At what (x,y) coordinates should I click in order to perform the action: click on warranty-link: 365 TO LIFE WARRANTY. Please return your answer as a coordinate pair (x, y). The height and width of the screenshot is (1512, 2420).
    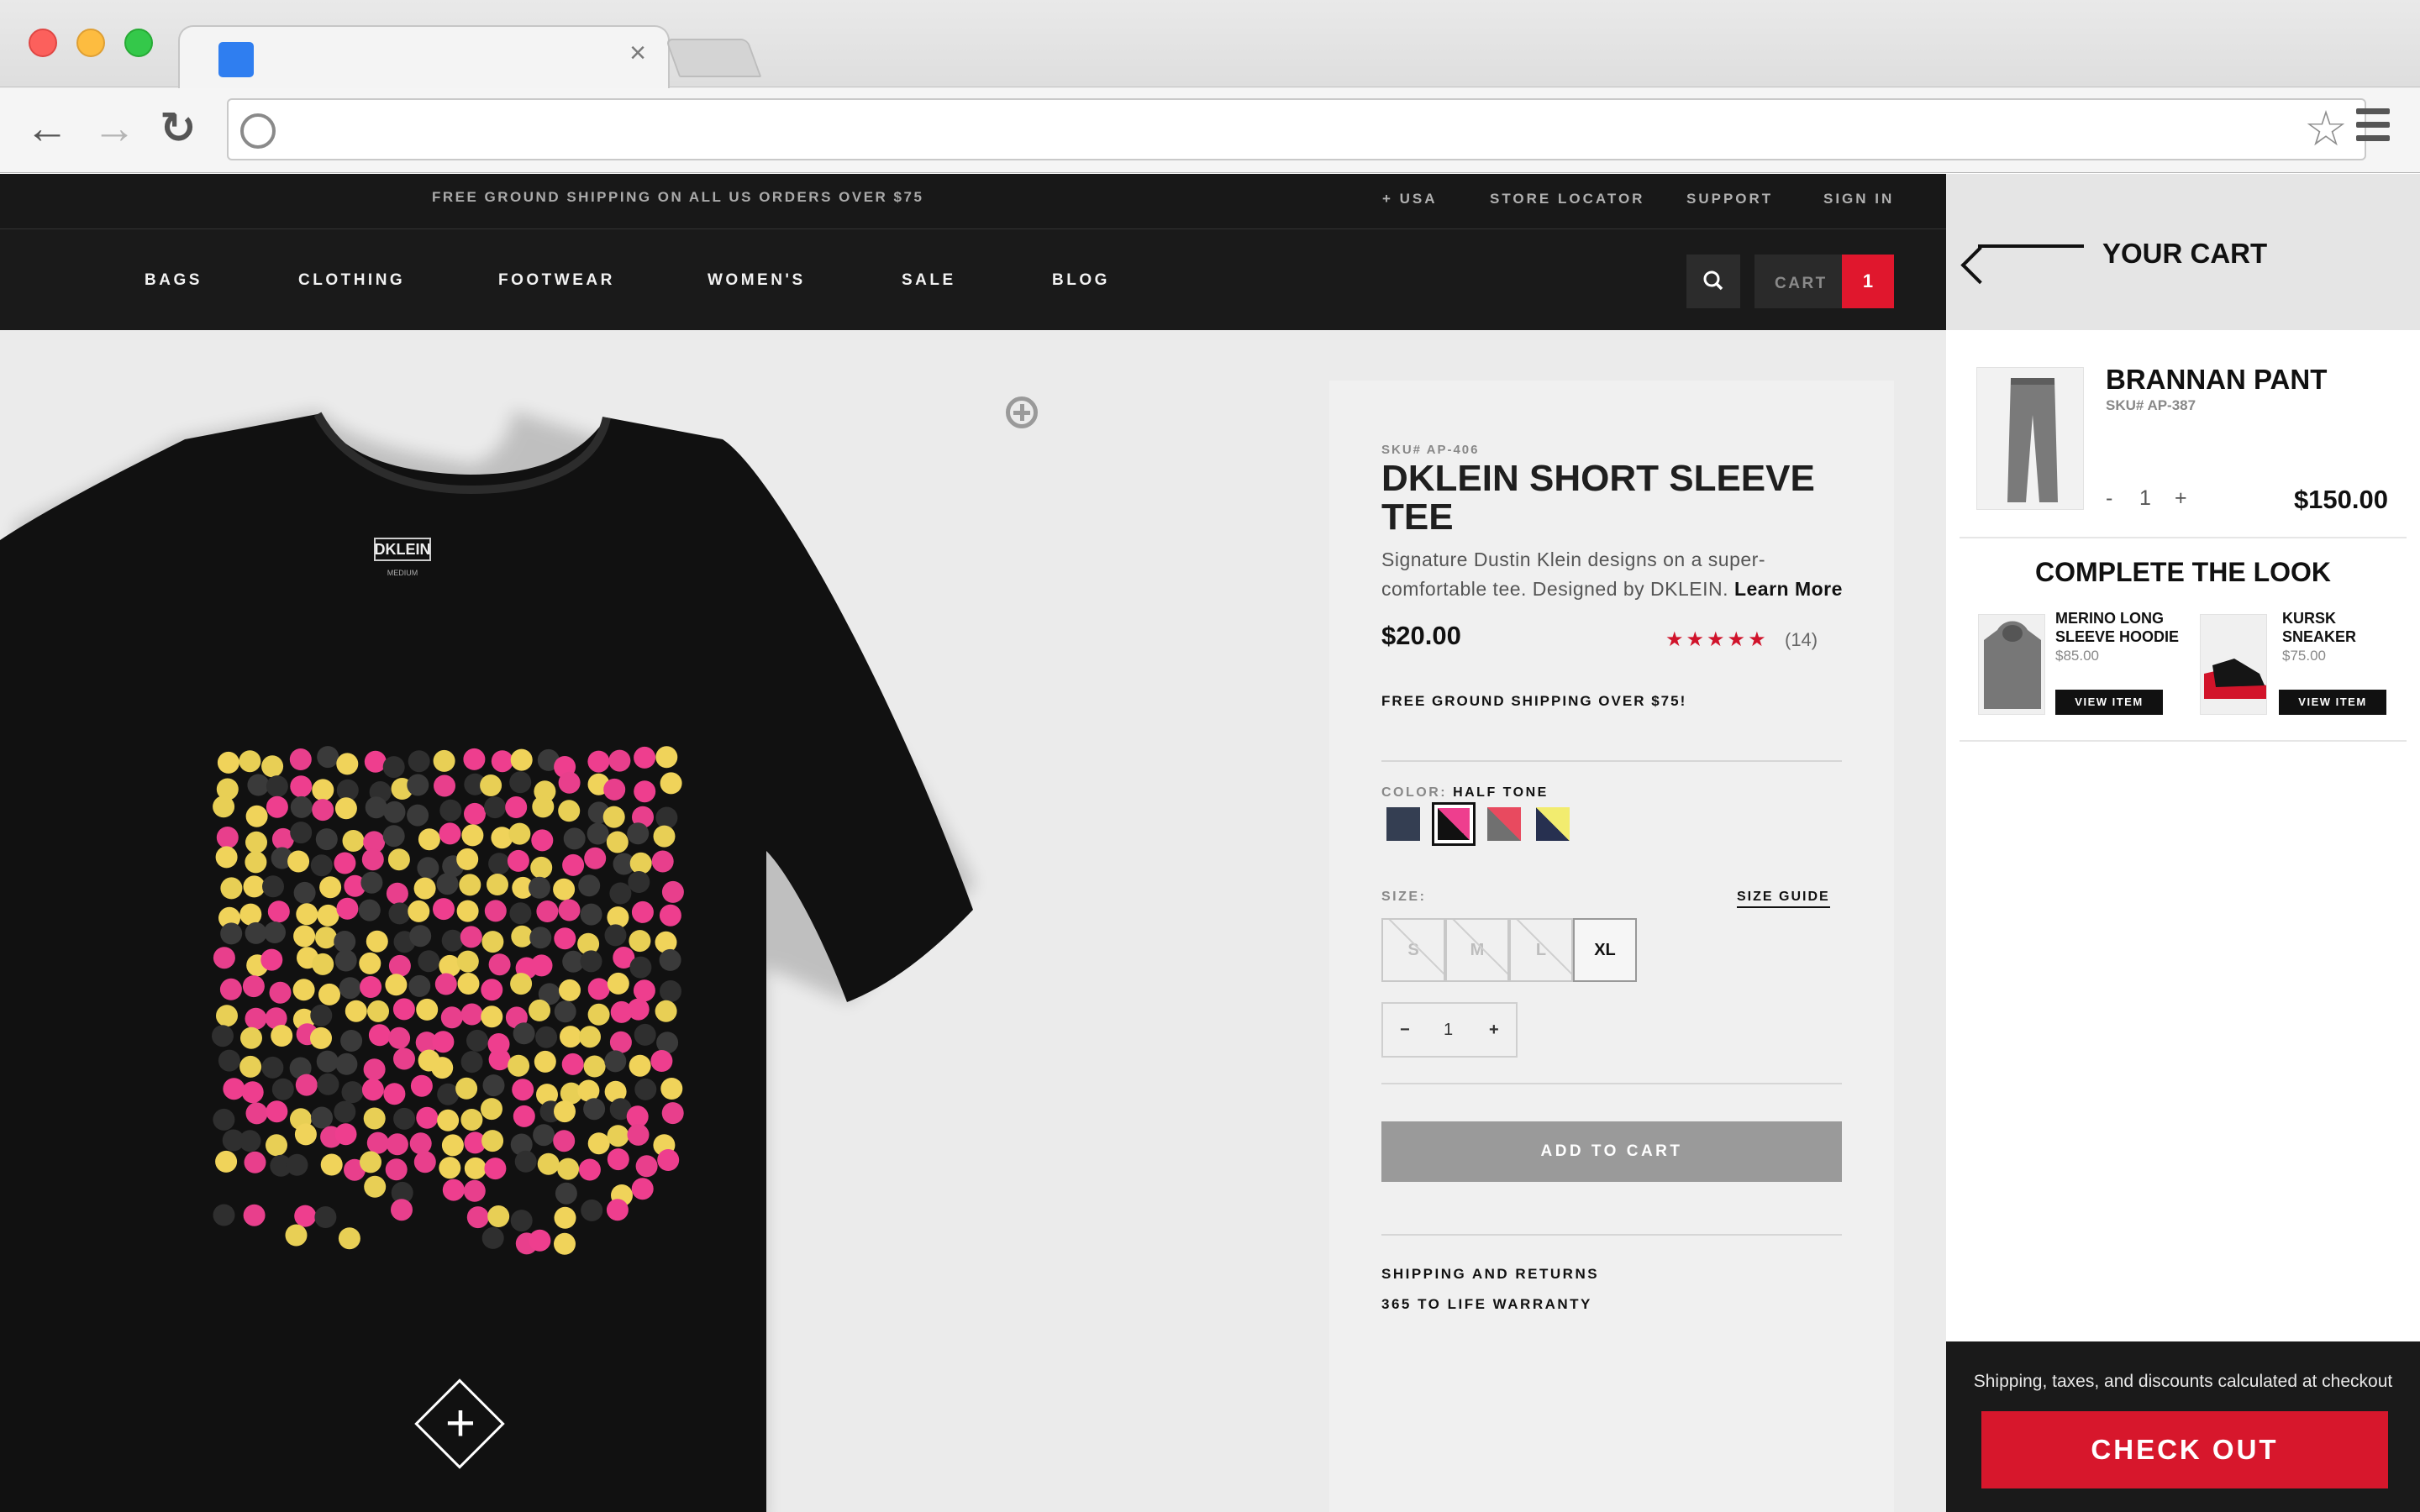
    Looking at the image, I should click on (1486, 1304).